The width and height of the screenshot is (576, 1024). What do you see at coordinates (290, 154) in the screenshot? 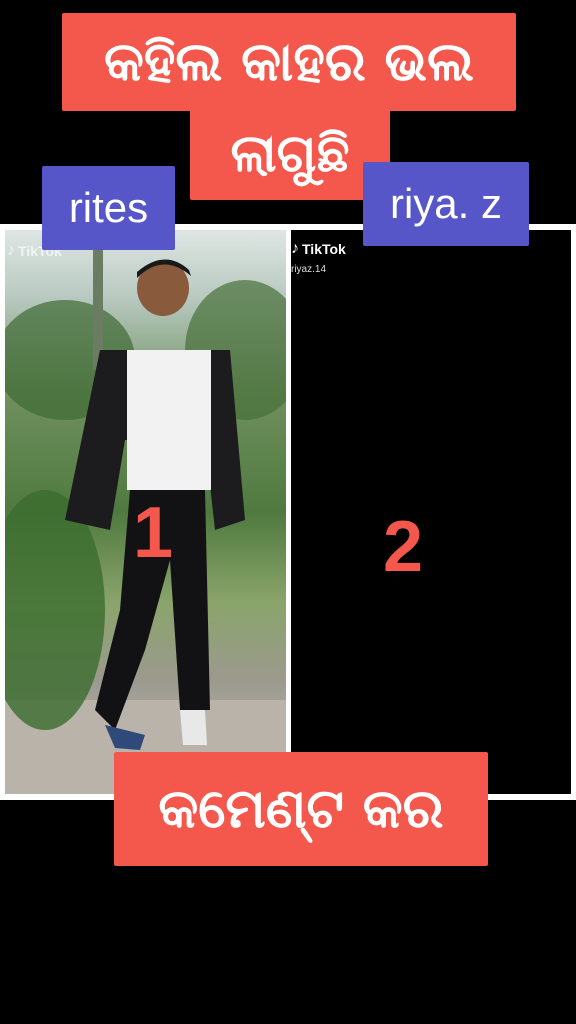
I see `title-banner-line2: ଲାଗୁଛି` at bounding box center [290, 154].